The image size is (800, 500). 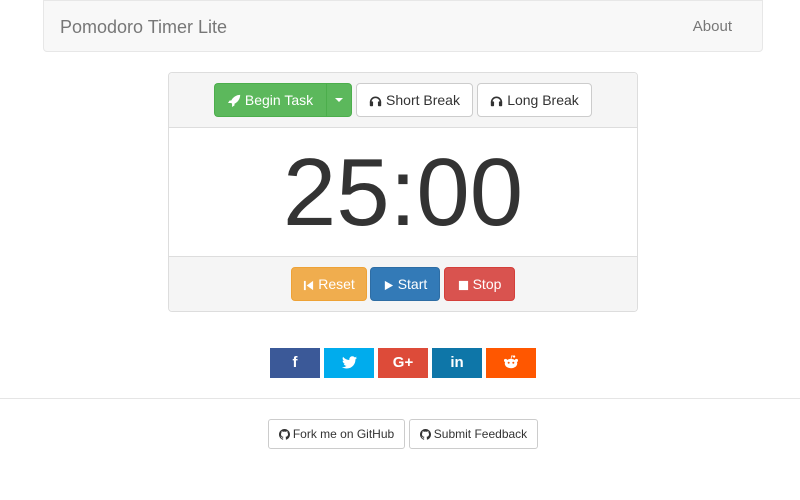 I want to click on rocket-icon, so click(x=234, y=100).